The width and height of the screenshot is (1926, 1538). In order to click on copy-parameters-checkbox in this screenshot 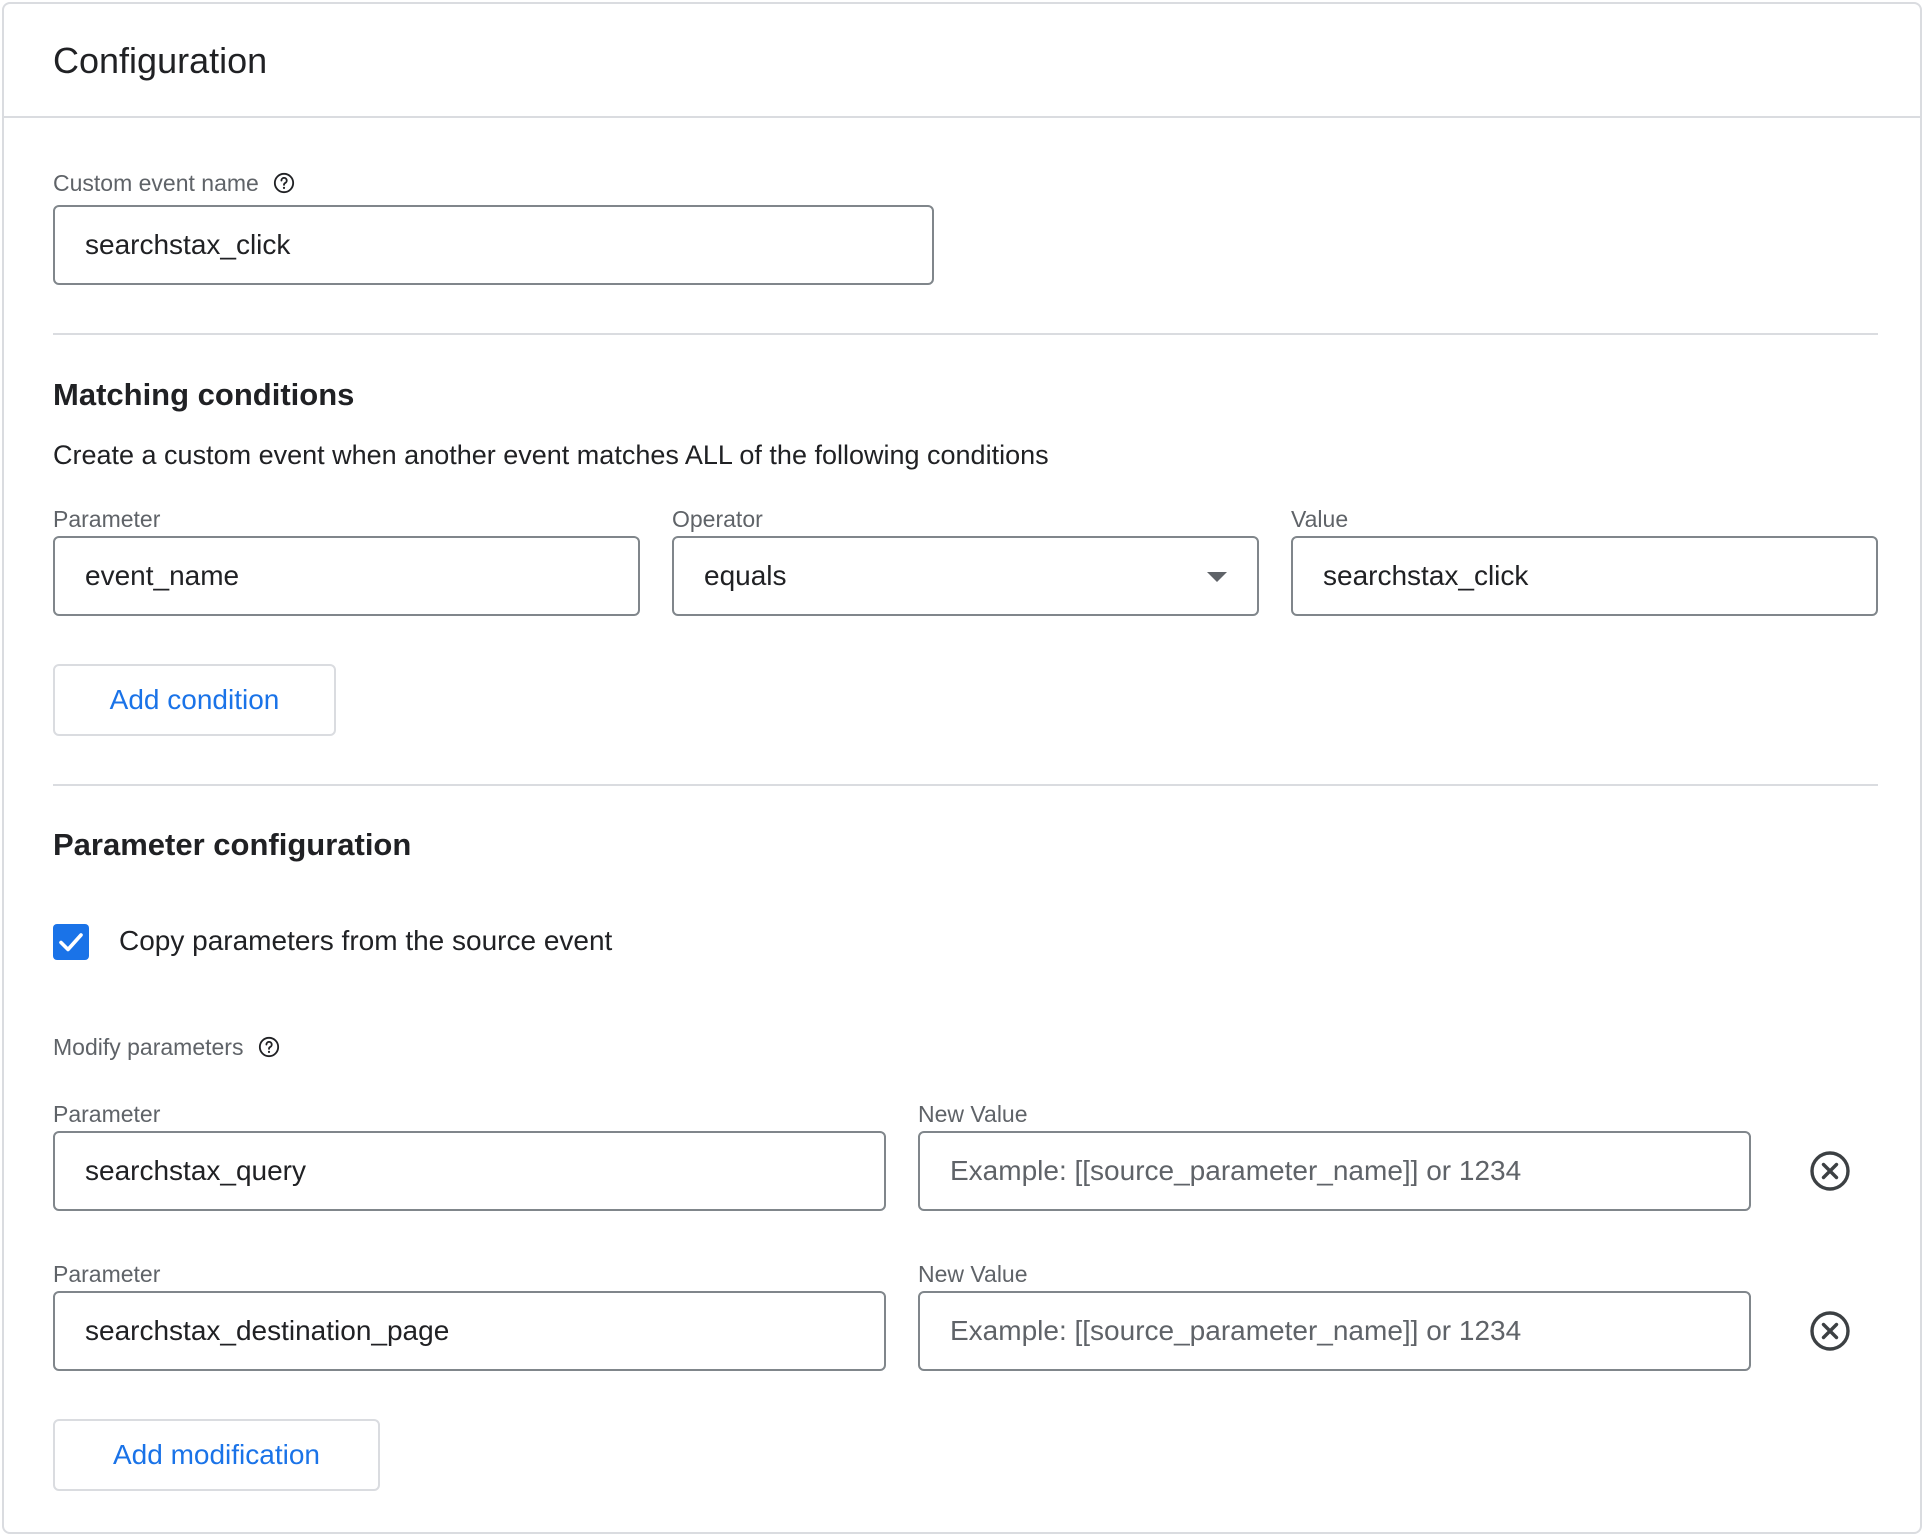, I will do `click(71, 942)`.